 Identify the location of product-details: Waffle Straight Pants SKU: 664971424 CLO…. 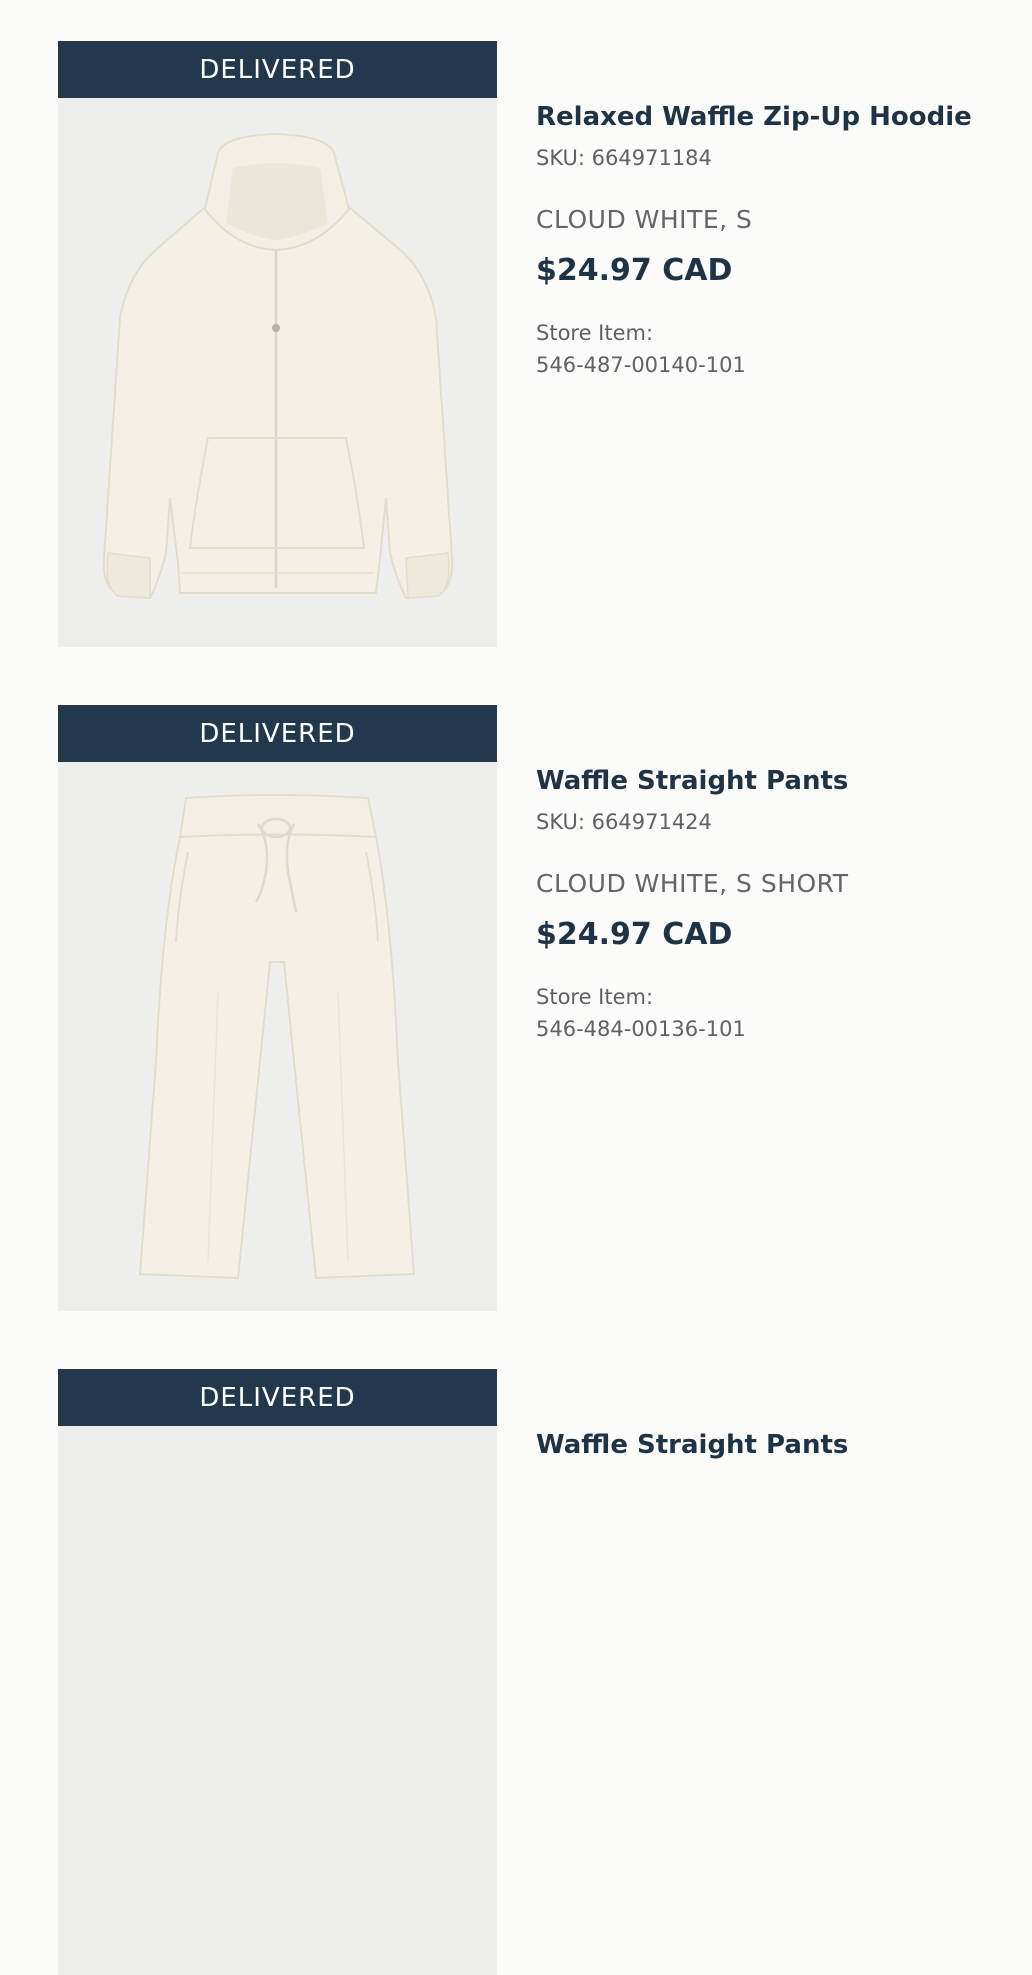
(766, 904).